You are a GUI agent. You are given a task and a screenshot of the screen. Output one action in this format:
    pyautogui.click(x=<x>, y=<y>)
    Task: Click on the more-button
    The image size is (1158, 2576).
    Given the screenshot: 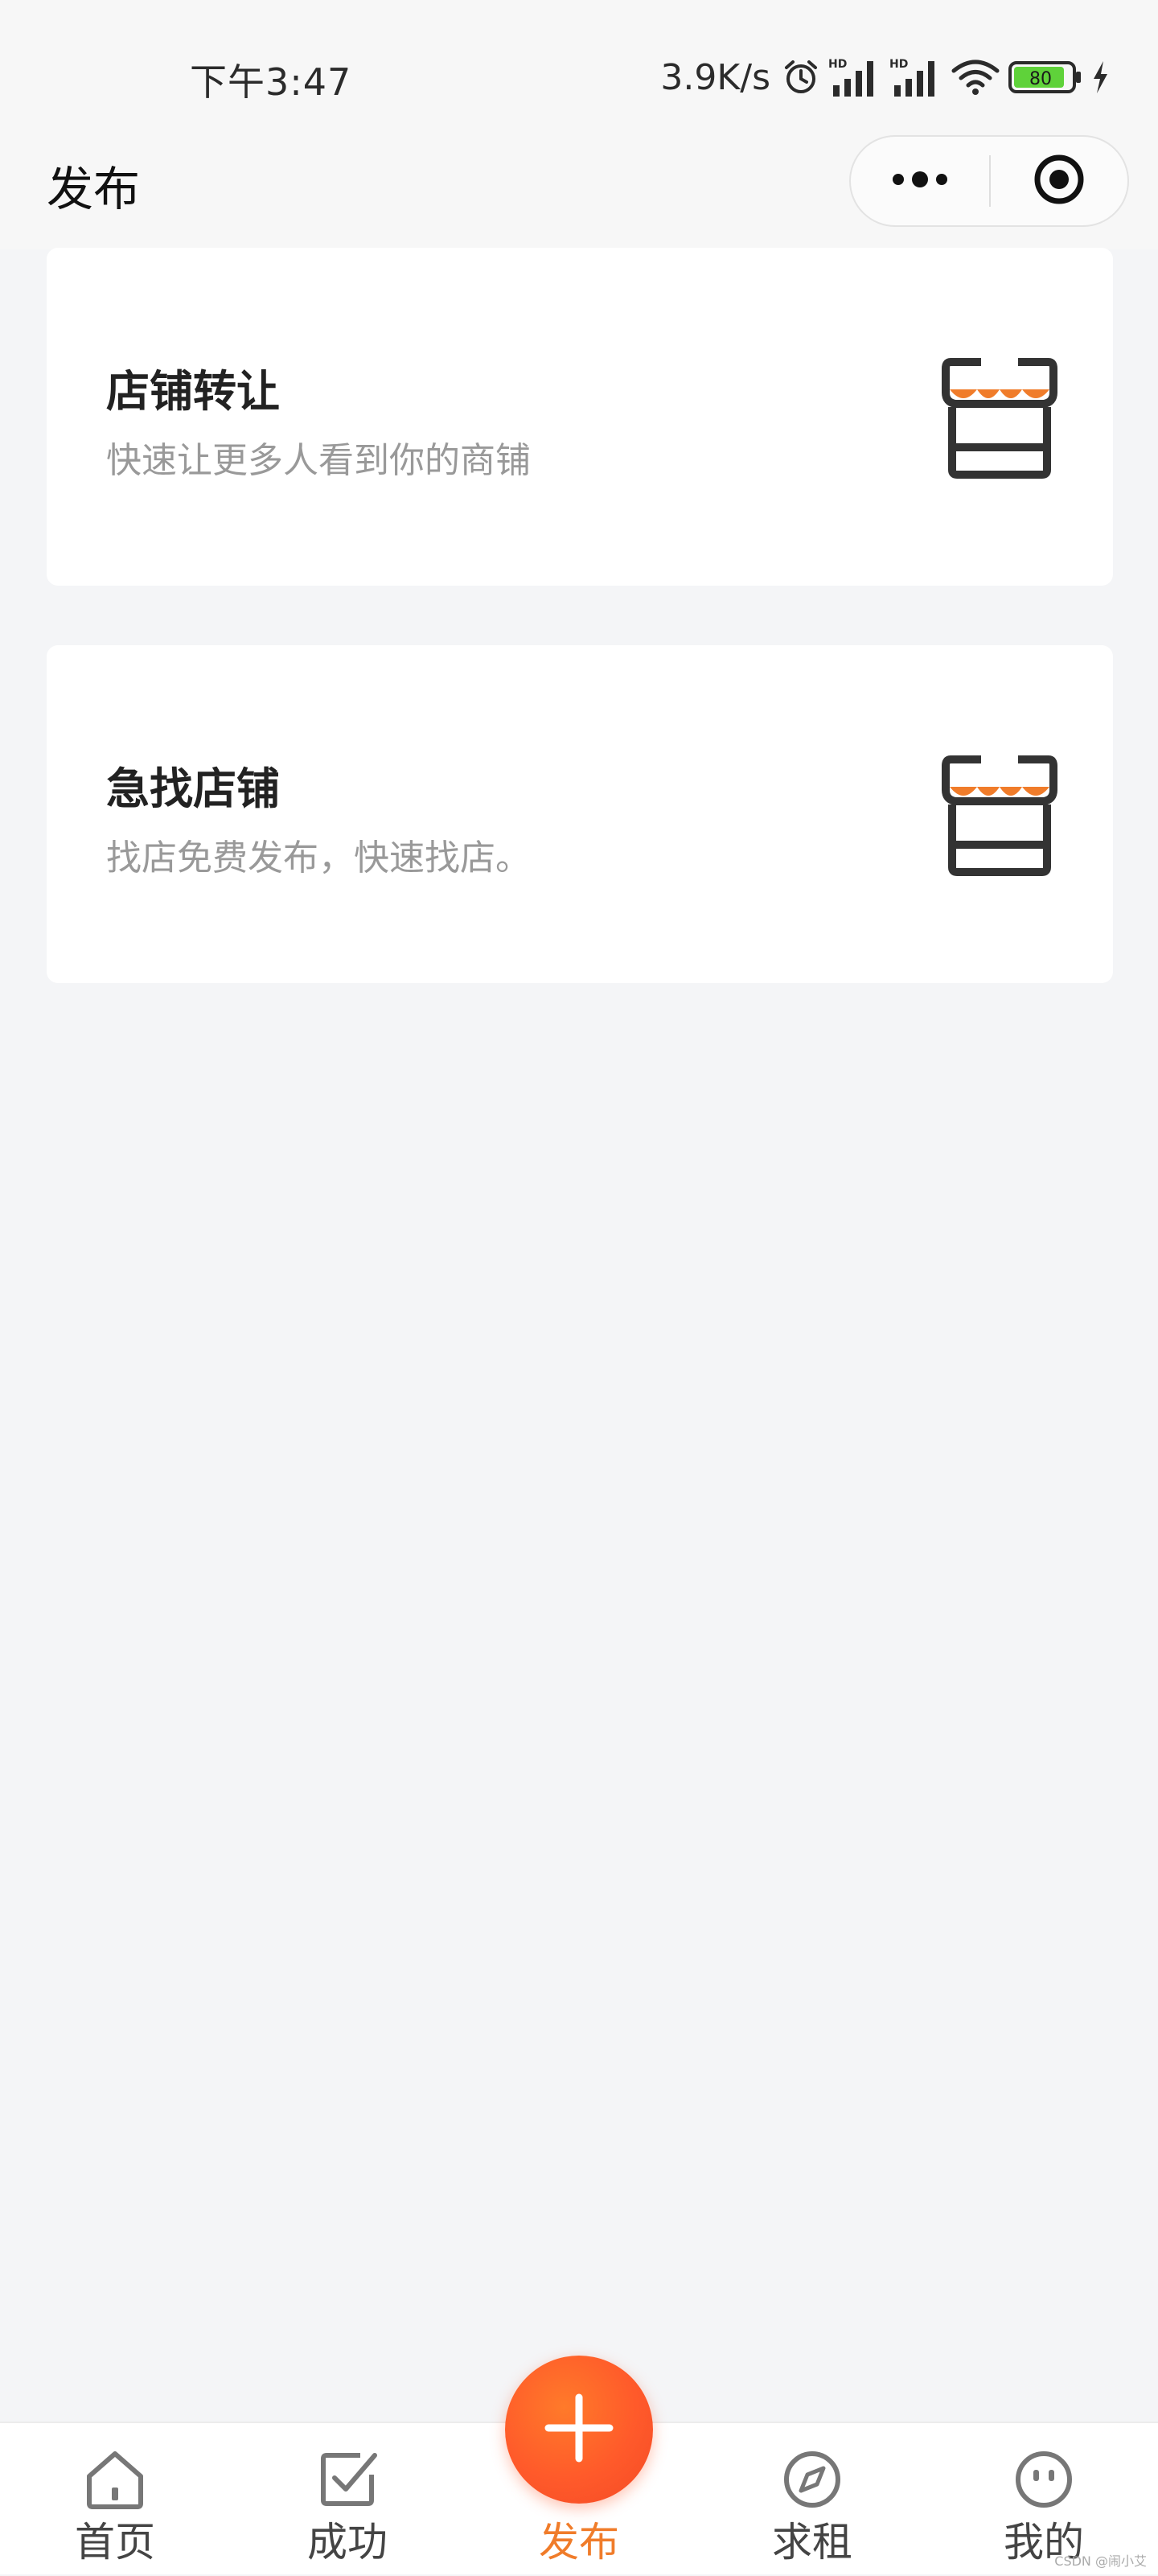 What is the action you would take?
    pyautogui.click(x=920, y=181)
    